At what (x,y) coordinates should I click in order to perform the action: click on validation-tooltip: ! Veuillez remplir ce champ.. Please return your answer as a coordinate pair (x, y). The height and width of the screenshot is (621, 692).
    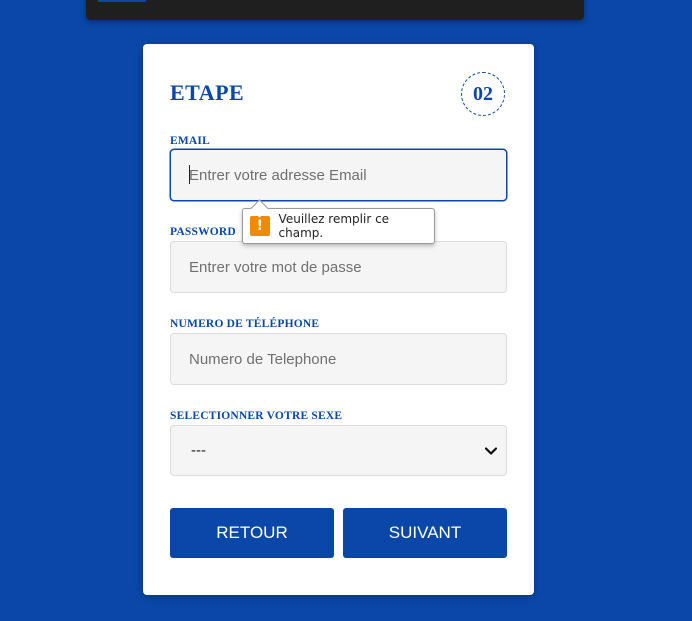
    Looking at the image, I should click on (338, 221).